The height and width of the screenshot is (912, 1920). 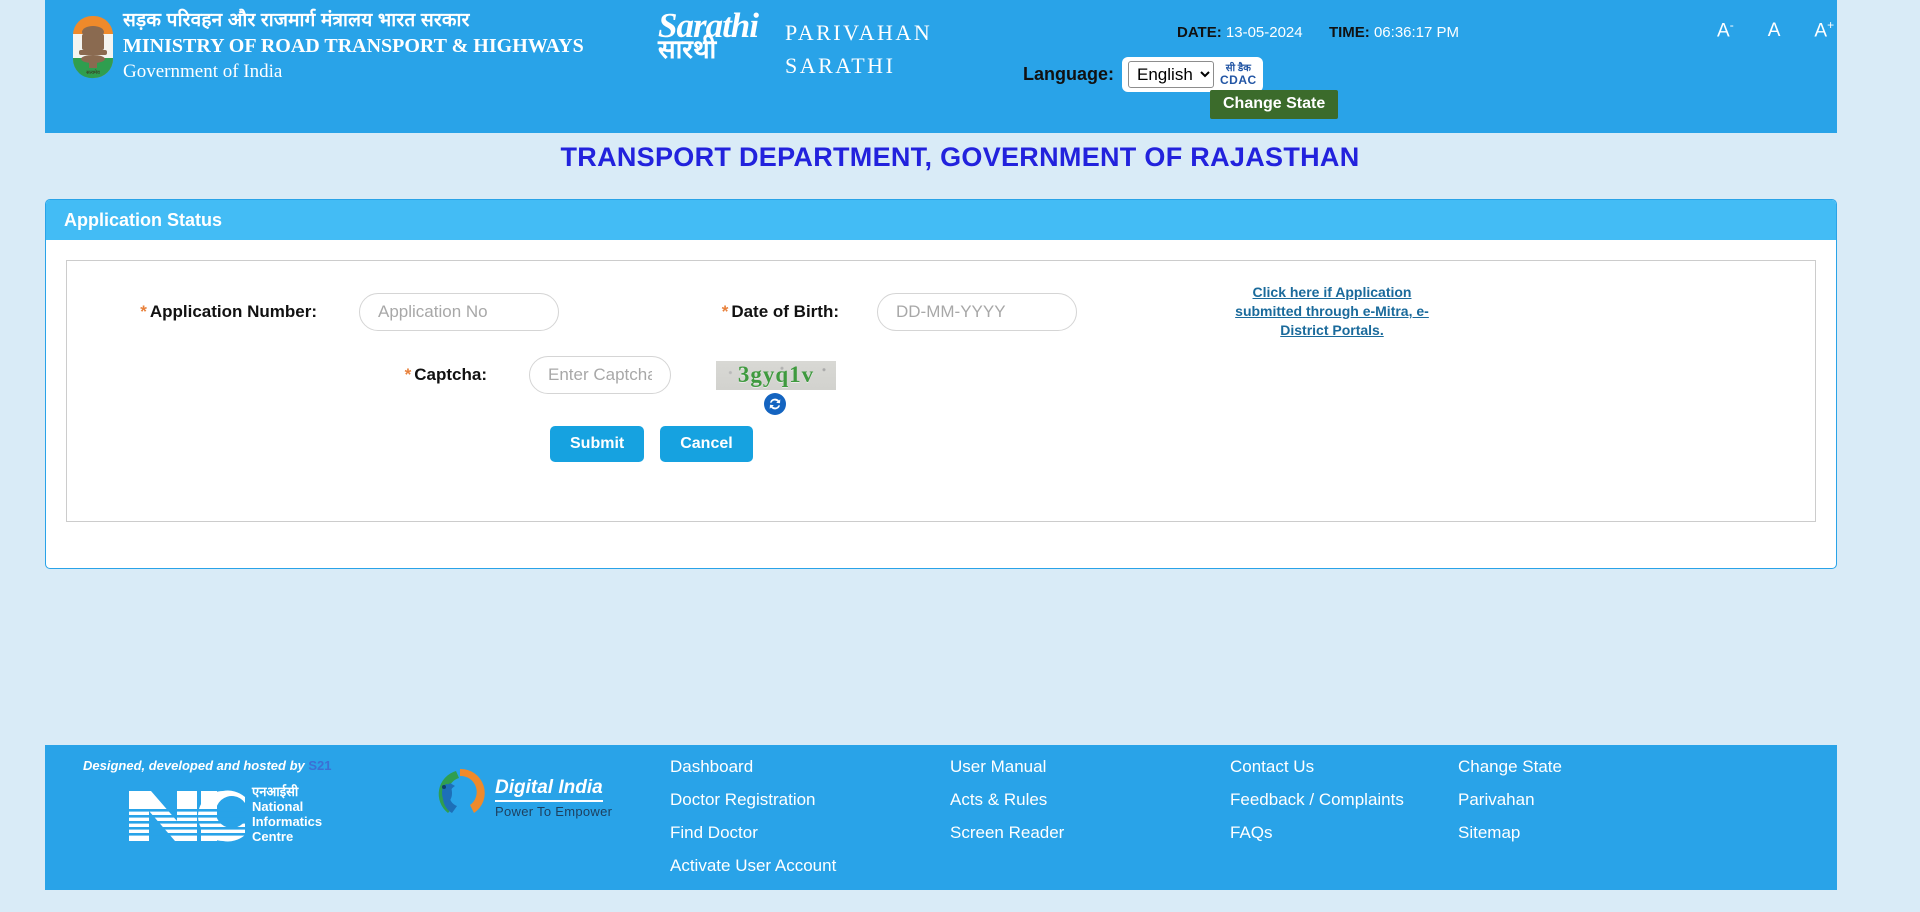 What do you see at coordinates (941, 444) in the screenshot?
I see `form-actions: Submit Cancel` at bounding box center [941, 444].